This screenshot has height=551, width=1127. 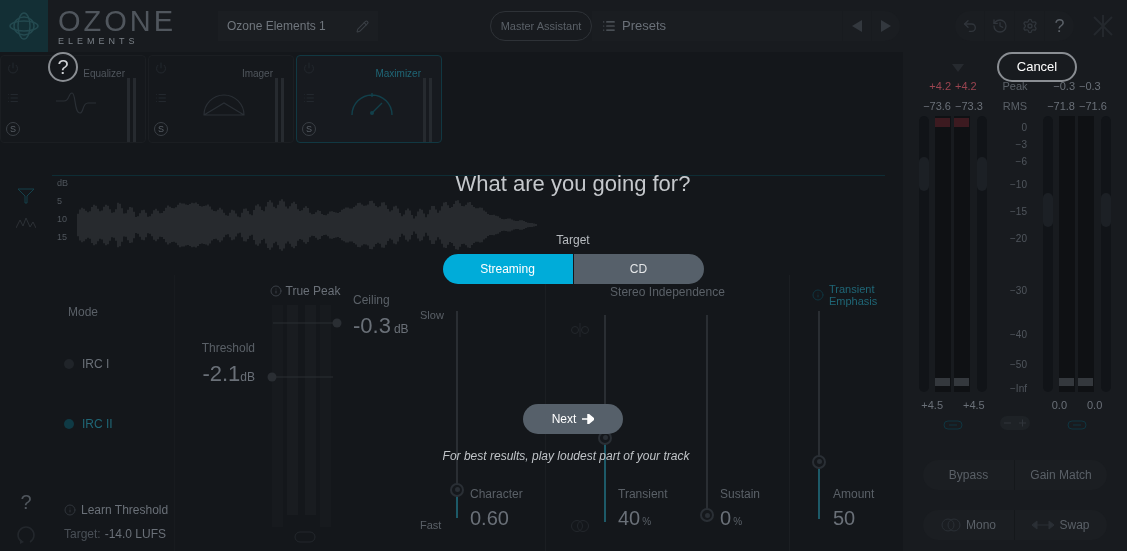 What do you see at coordinates (1061, 475) in the screenshot?
I see `gain-match-button: Gain Match` at bounding box center [1061, 475].